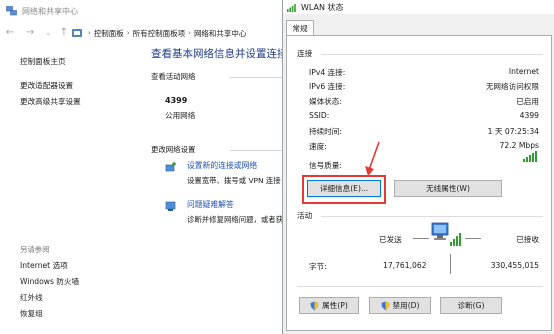 This screenshot has width=554, height=334. I want to click on left-link-control-panel-home: 控制面板主页, so click(43, 61).